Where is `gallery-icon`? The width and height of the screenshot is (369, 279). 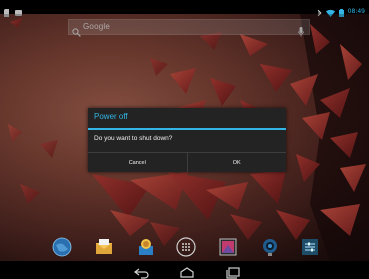
gallery-icon is located at coordinates (228, 247).